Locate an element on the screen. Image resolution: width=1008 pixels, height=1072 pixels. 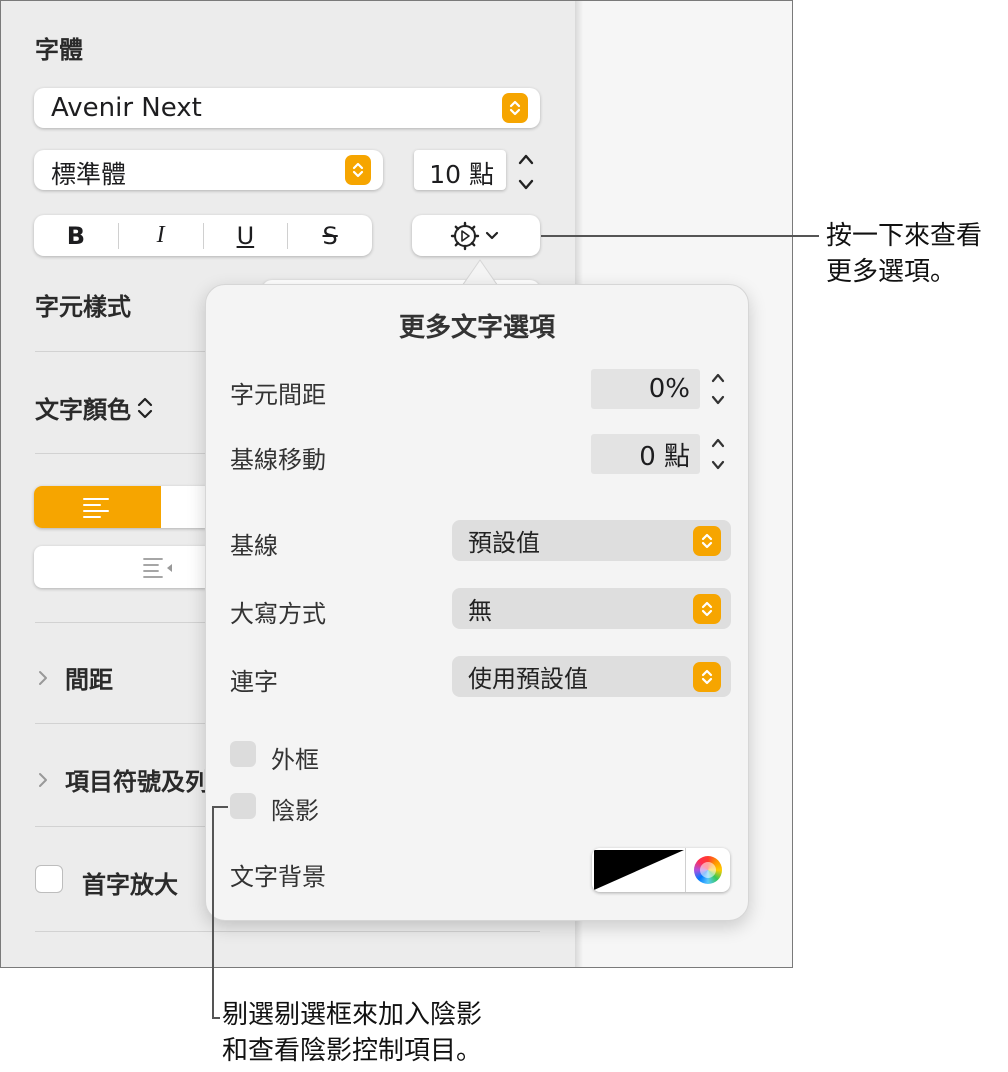
capitalization-label: 大寫方式 is located at coordinates (278, 614).